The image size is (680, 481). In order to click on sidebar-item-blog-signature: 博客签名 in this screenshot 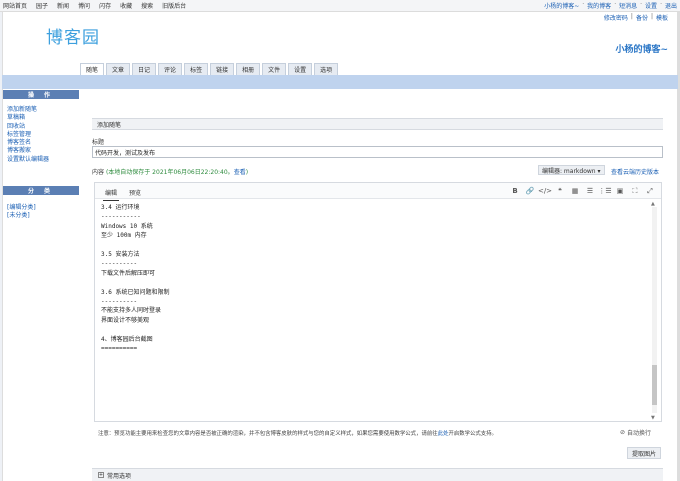, I will do `click(28, 142)`.